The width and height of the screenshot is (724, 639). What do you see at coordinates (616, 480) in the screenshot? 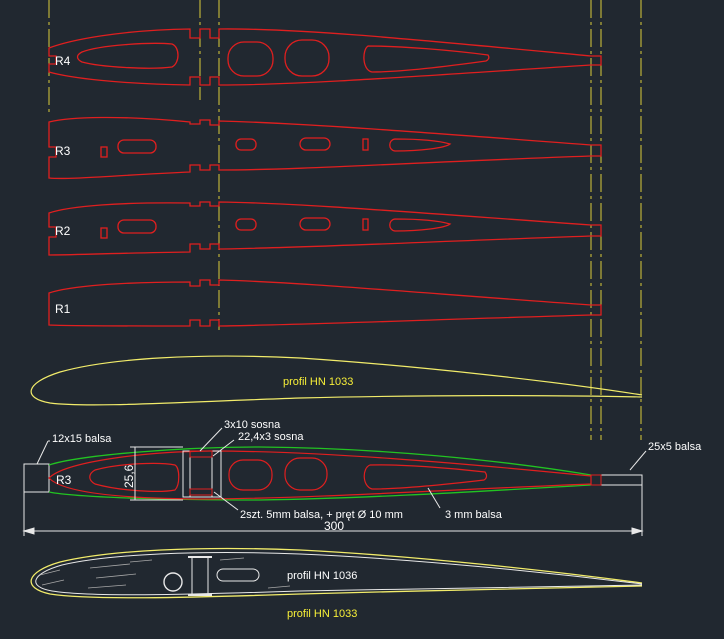
I see `trailing-edge-strip` at bounding box center [616, 480].